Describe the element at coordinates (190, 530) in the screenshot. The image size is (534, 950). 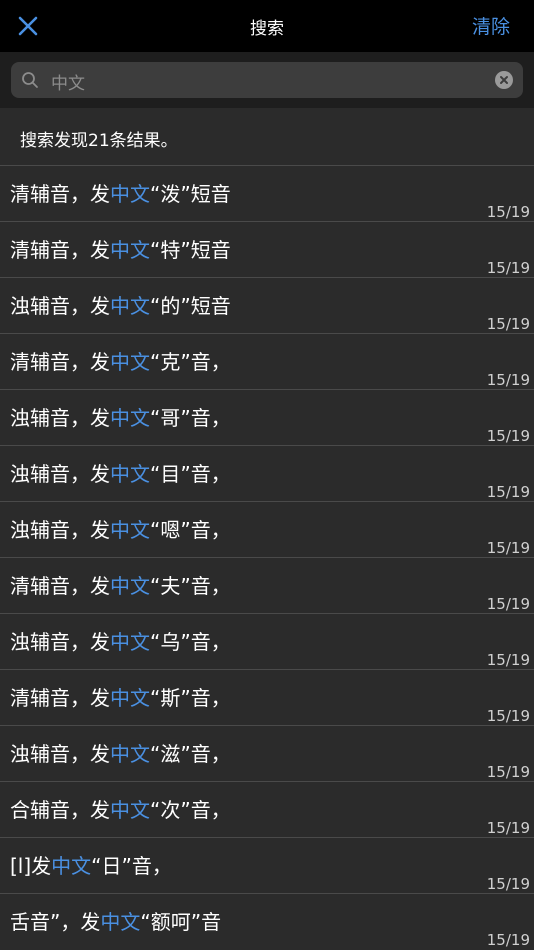
I see `result-text-suffix: “嗯”音，` at that location.